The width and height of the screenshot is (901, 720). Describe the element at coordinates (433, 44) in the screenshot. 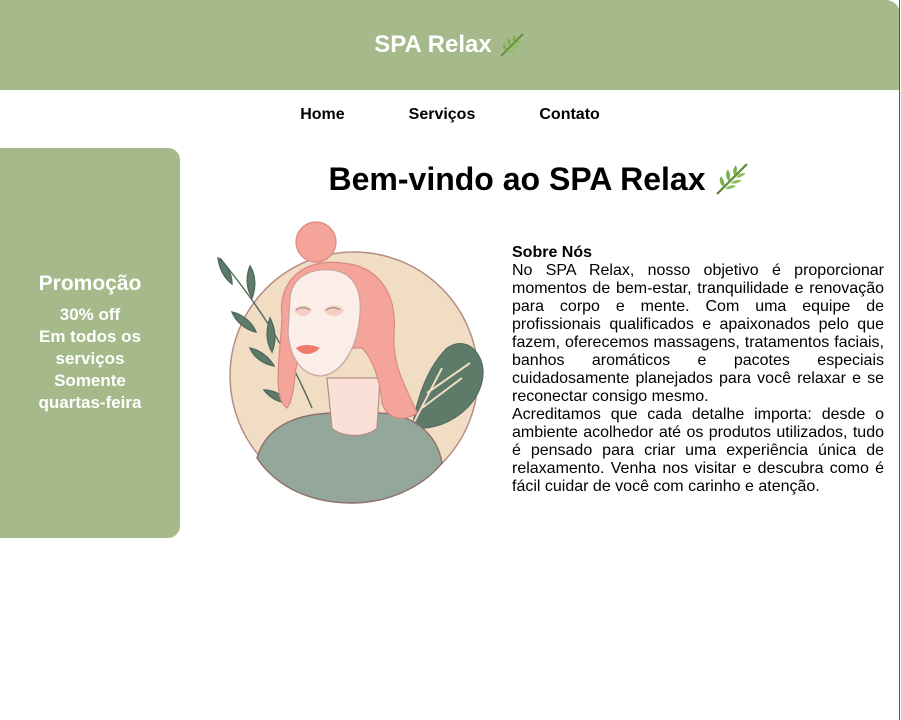

I see `site-title-text: SPA Relax` at that location.